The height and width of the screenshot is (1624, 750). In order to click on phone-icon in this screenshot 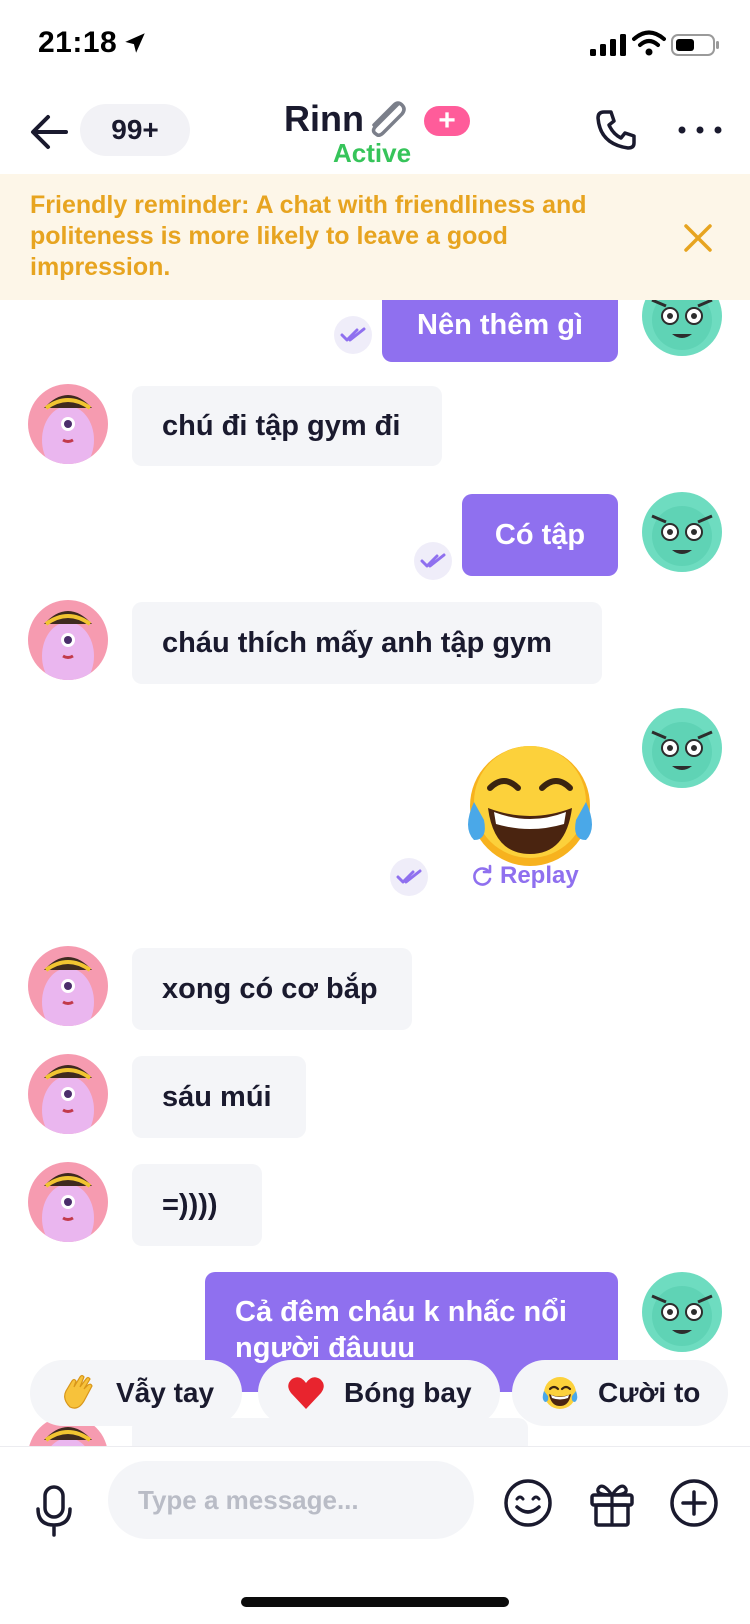, I will do `click(616, 130)`.